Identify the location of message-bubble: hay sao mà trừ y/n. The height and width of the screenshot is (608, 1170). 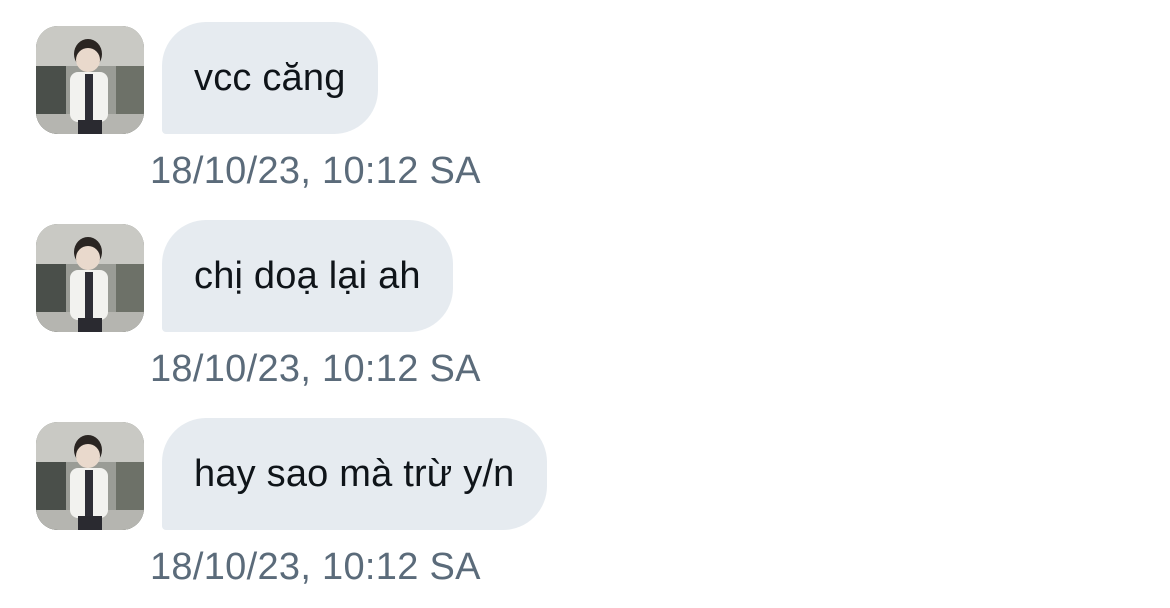
(354, 474).